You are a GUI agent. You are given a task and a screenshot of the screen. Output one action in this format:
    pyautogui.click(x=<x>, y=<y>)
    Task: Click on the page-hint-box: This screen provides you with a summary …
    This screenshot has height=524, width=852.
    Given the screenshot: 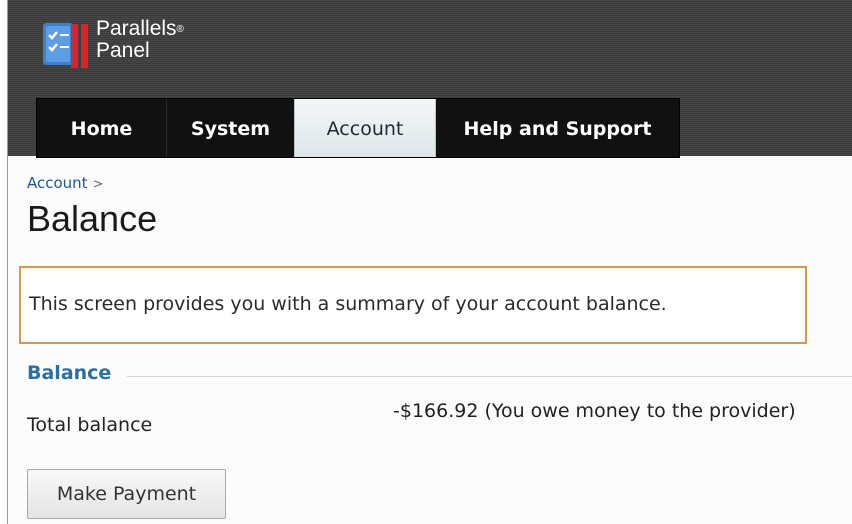 What is the action you would take?
    pyautogui.click(x=413, y=305)
    